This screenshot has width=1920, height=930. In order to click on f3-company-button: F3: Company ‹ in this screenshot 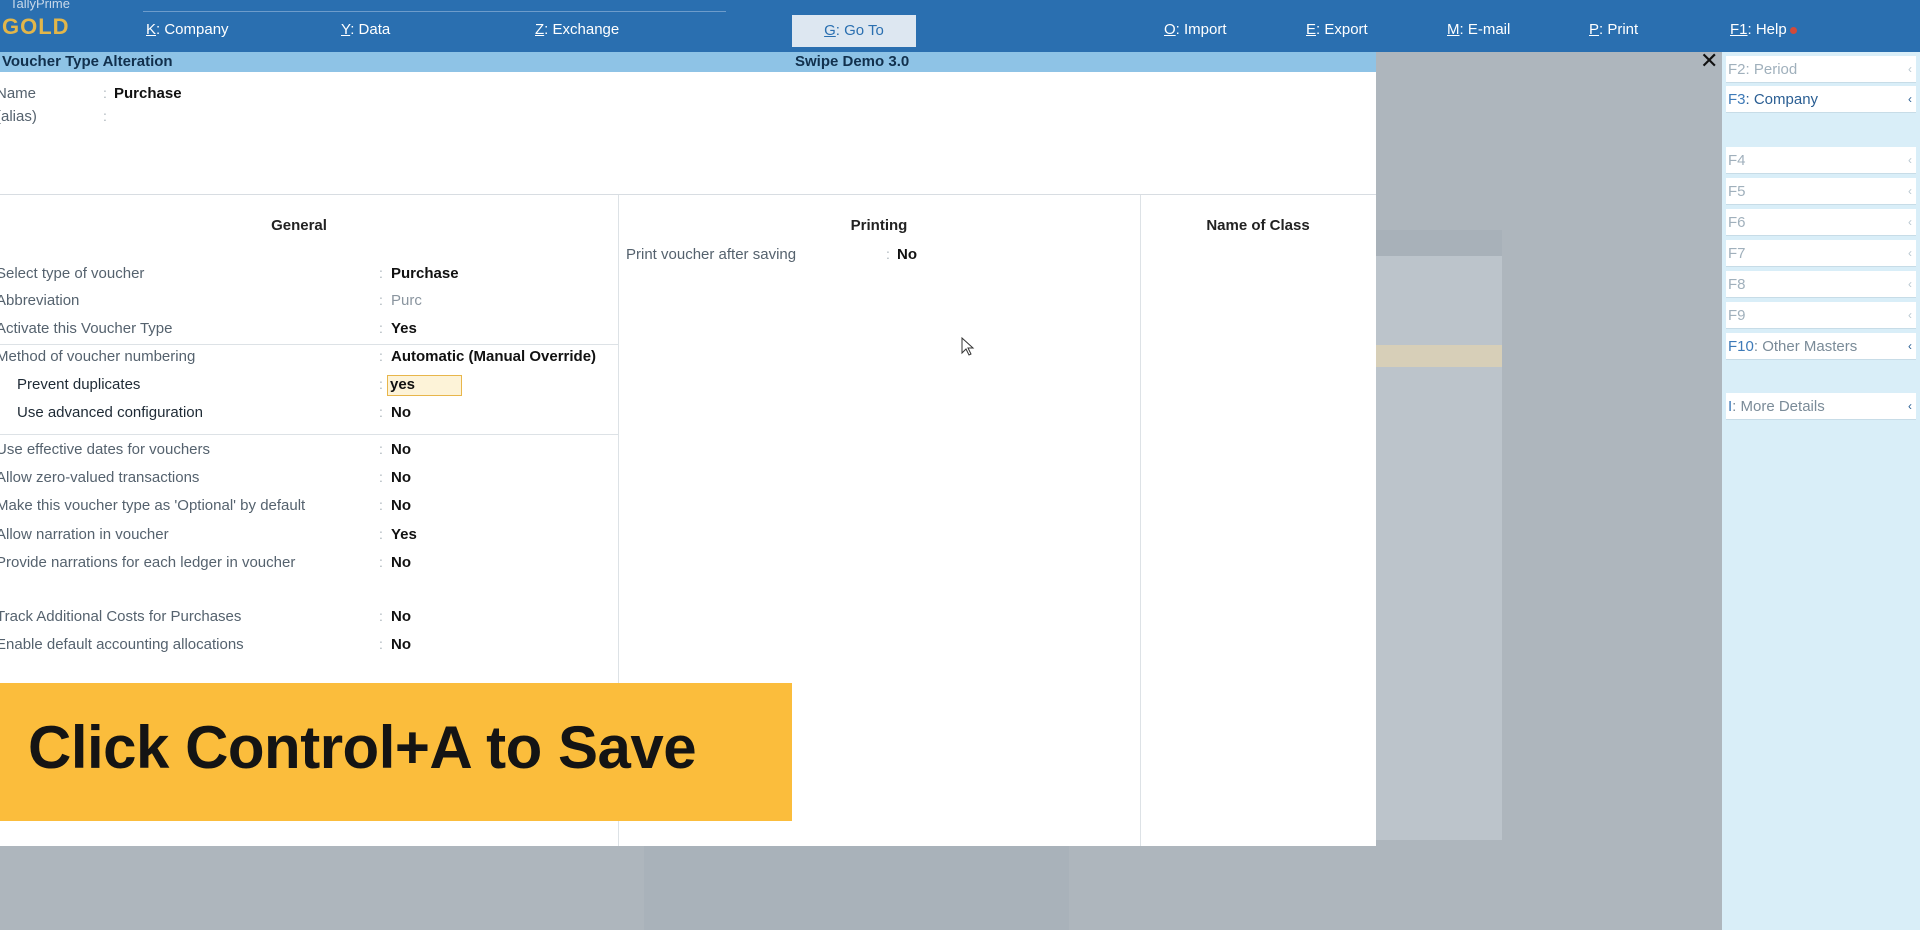, I will do `click(1821, 99)`.